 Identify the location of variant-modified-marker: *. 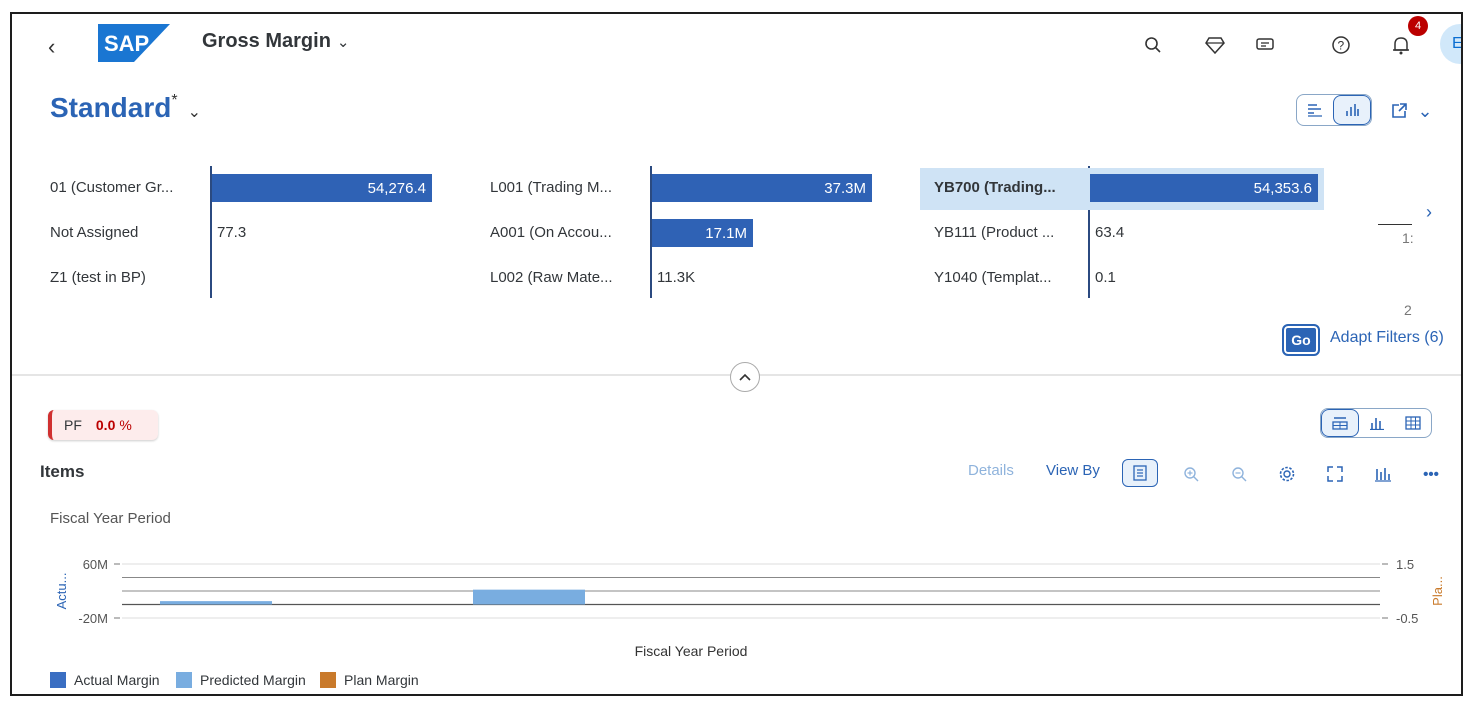
(174, 100).